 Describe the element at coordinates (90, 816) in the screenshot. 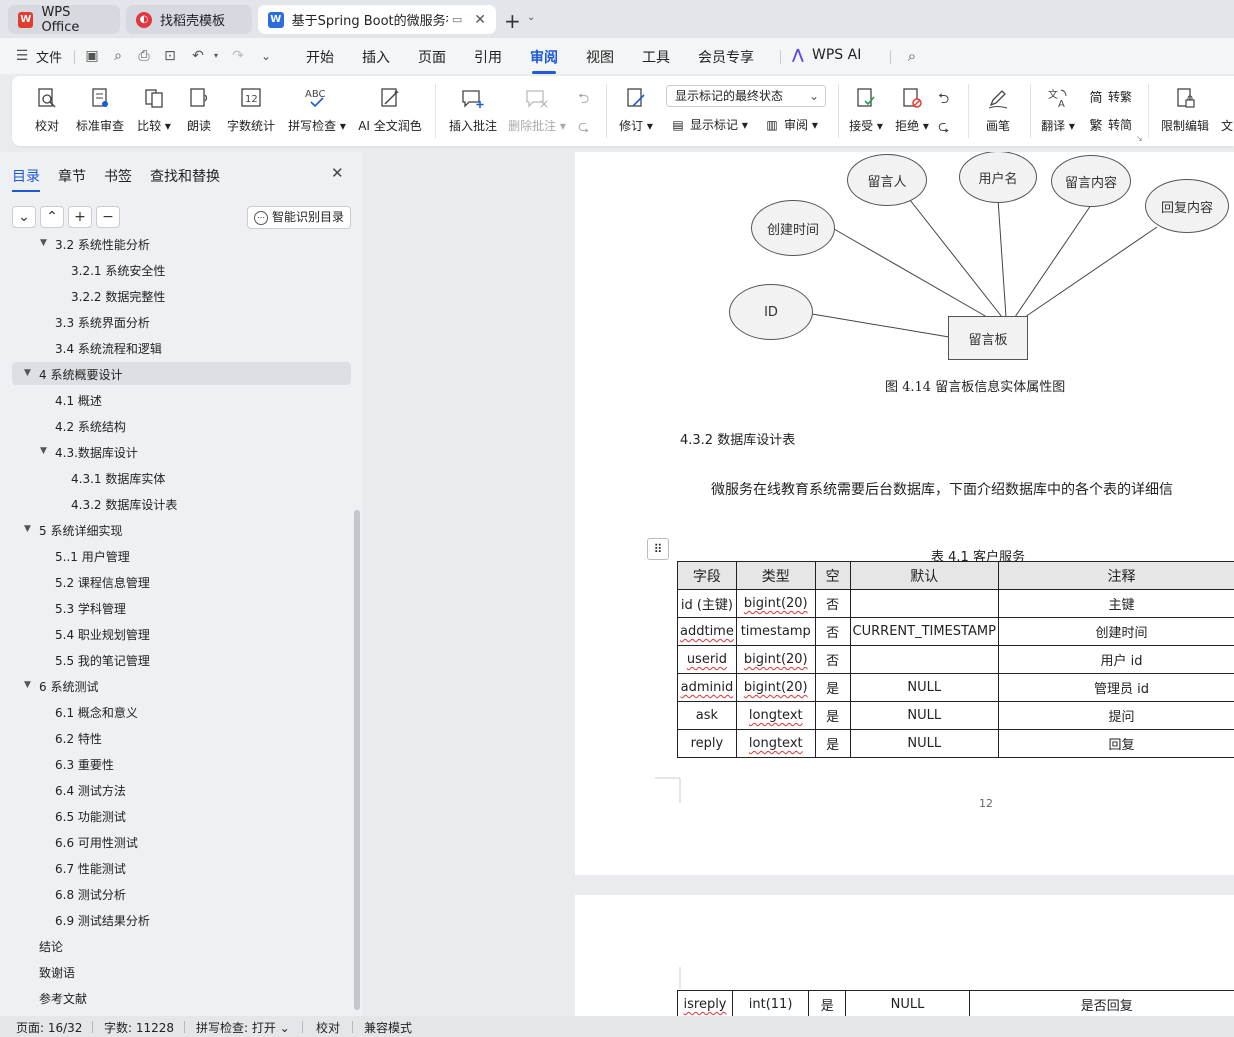

I see `toc-item: 6.5 功能测试` at that location.